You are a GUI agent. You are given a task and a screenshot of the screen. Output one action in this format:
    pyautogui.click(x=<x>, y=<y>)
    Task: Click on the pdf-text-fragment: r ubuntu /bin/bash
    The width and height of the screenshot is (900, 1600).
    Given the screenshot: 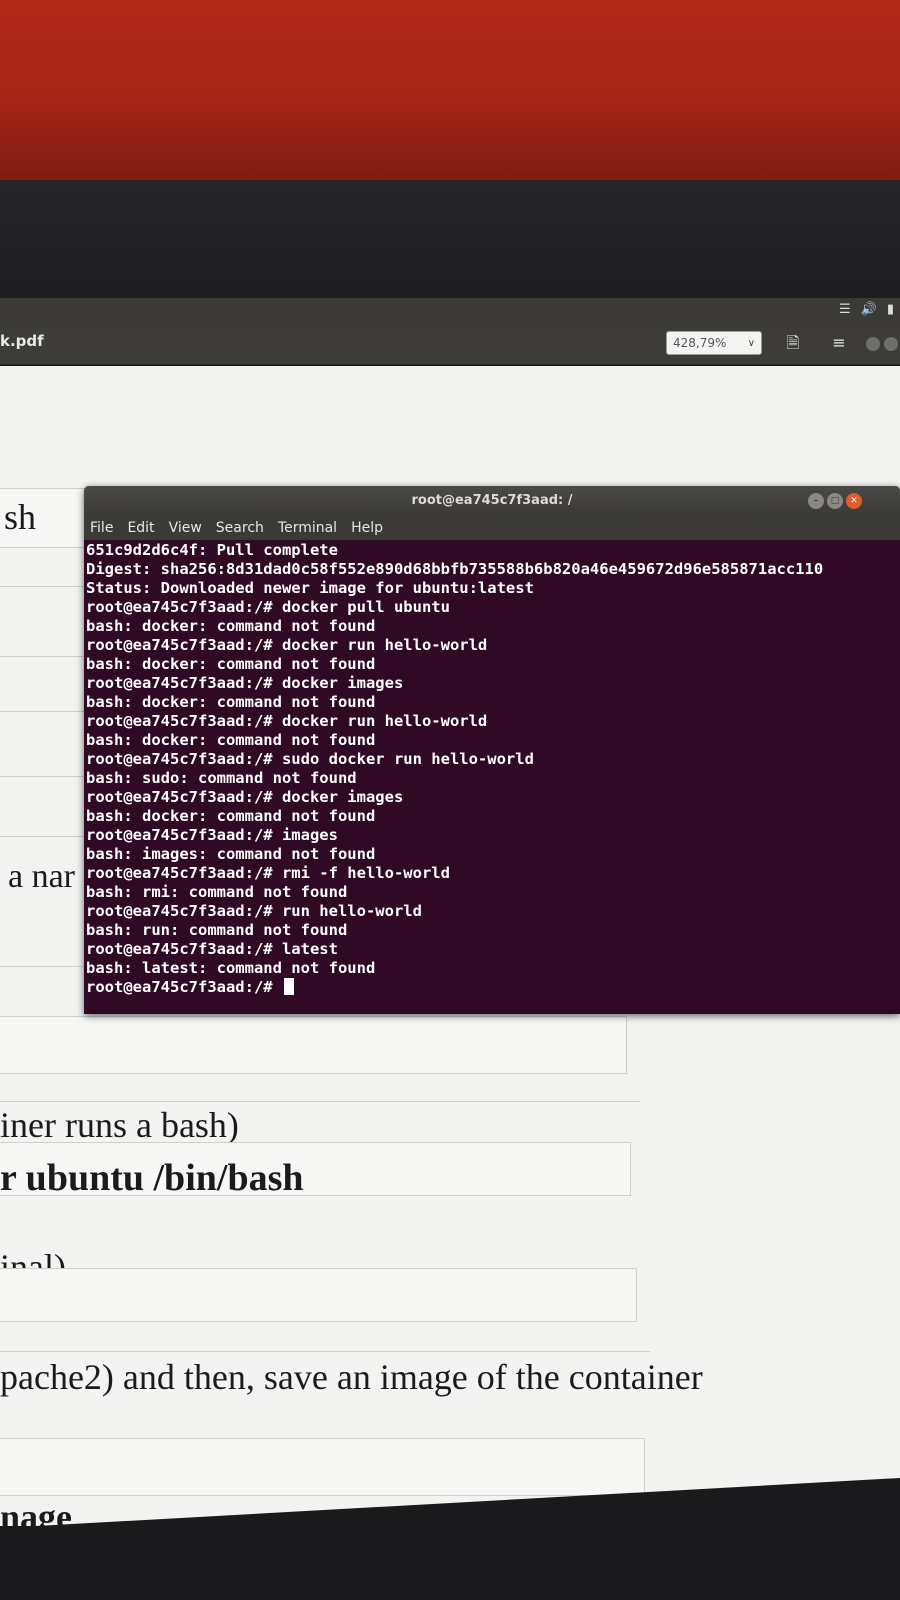 What is the action you would take?
    pyautogui.click(x=152, y=1178)
    